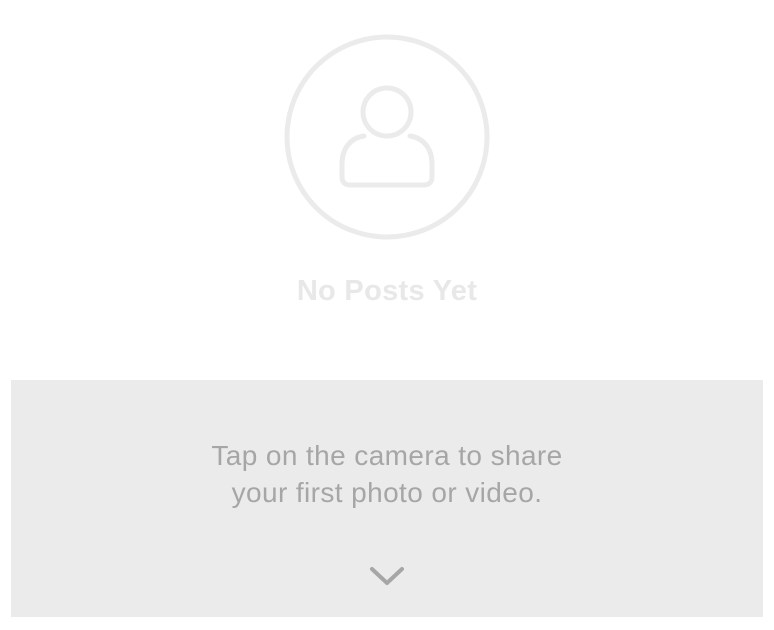 Image resolution: width=774 pixels, height=630 pixels. What do you see at coordinates (387, 291) in the screenshot?
I see `no-posts-title: No Posts Yet` at bounding box center [387, 291].